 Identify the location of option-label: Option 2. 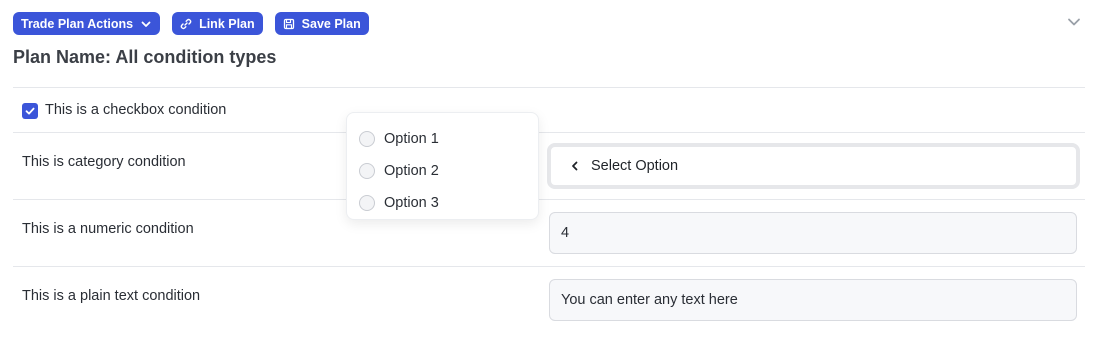
(411, 171).